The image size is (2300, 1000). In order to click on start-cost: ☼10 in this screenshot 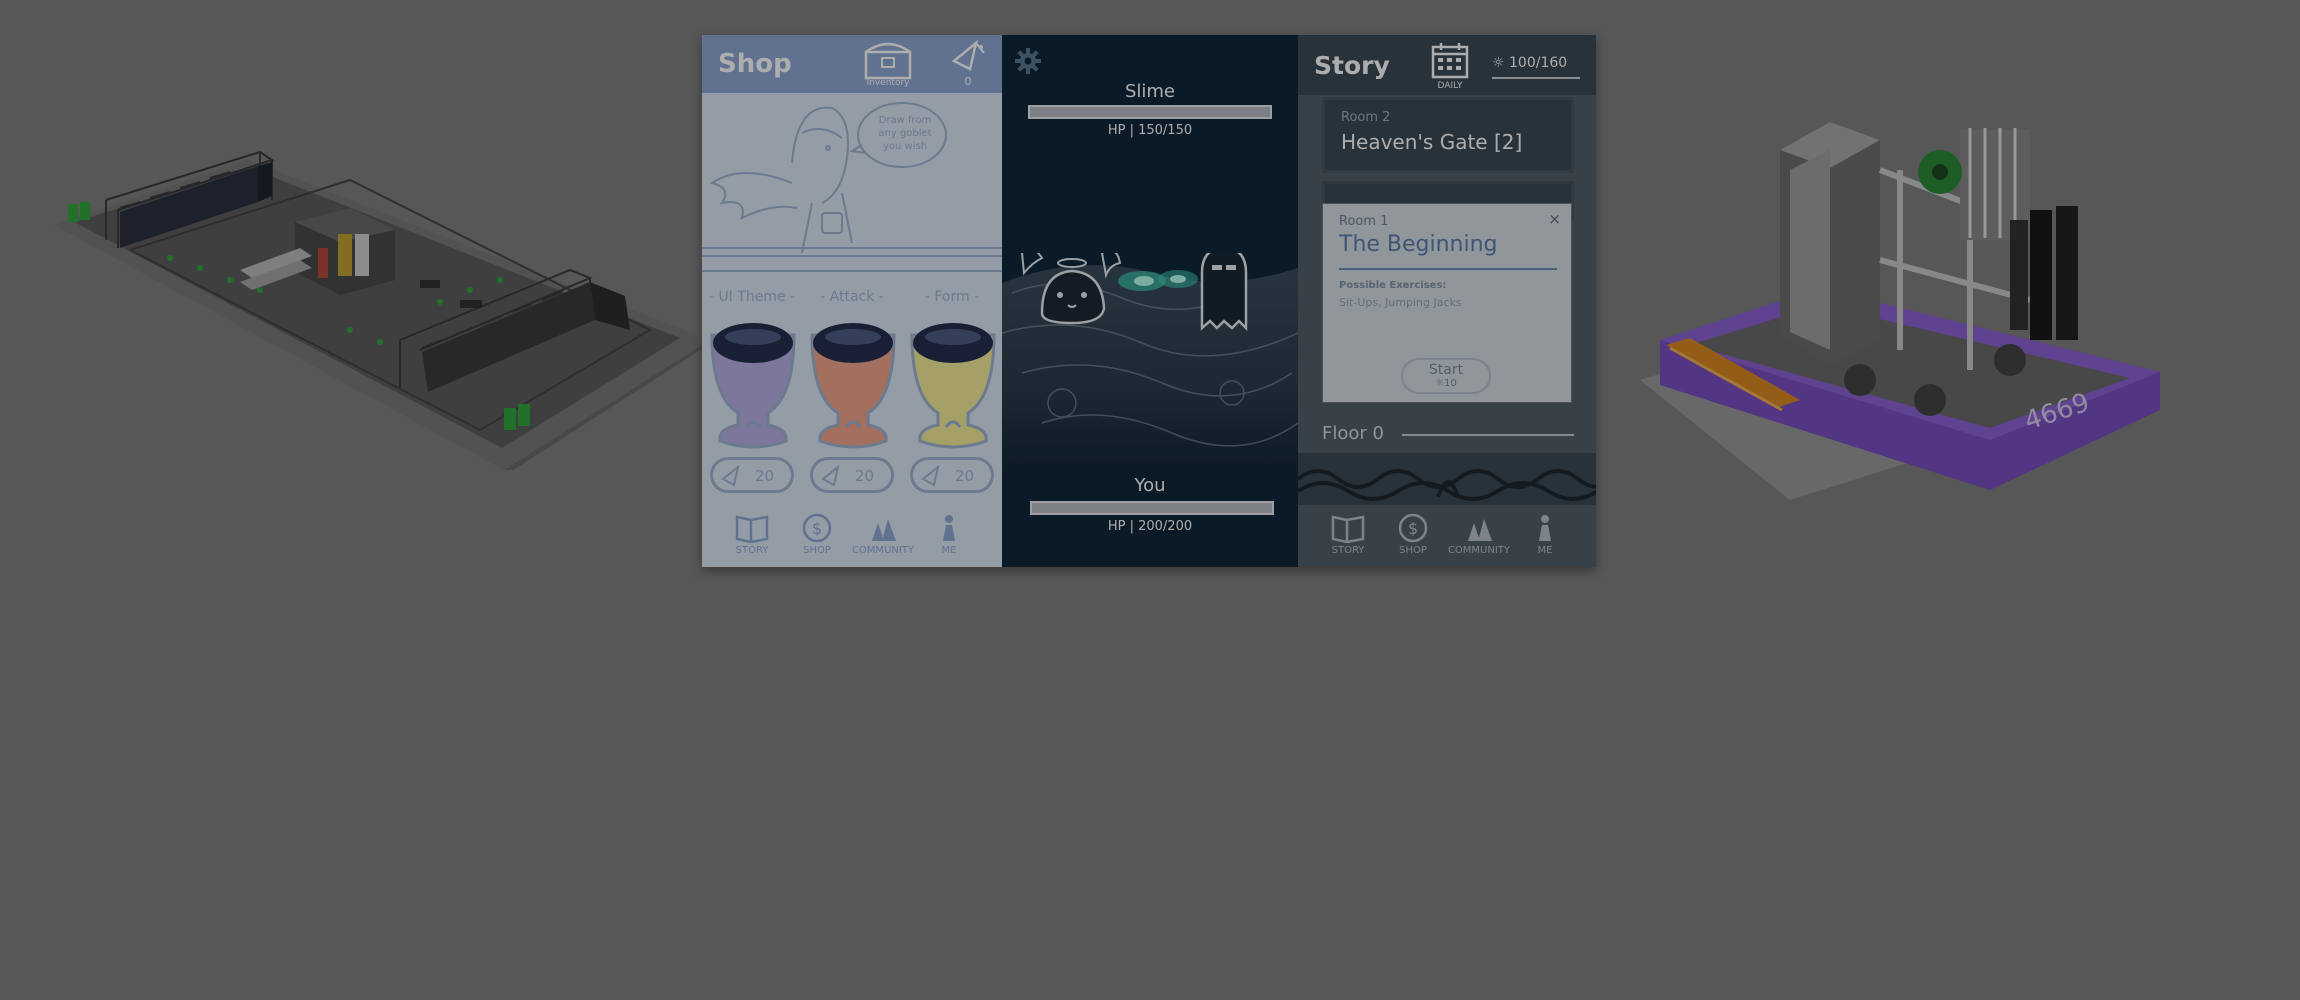, I will do `click(1446, 384)`.